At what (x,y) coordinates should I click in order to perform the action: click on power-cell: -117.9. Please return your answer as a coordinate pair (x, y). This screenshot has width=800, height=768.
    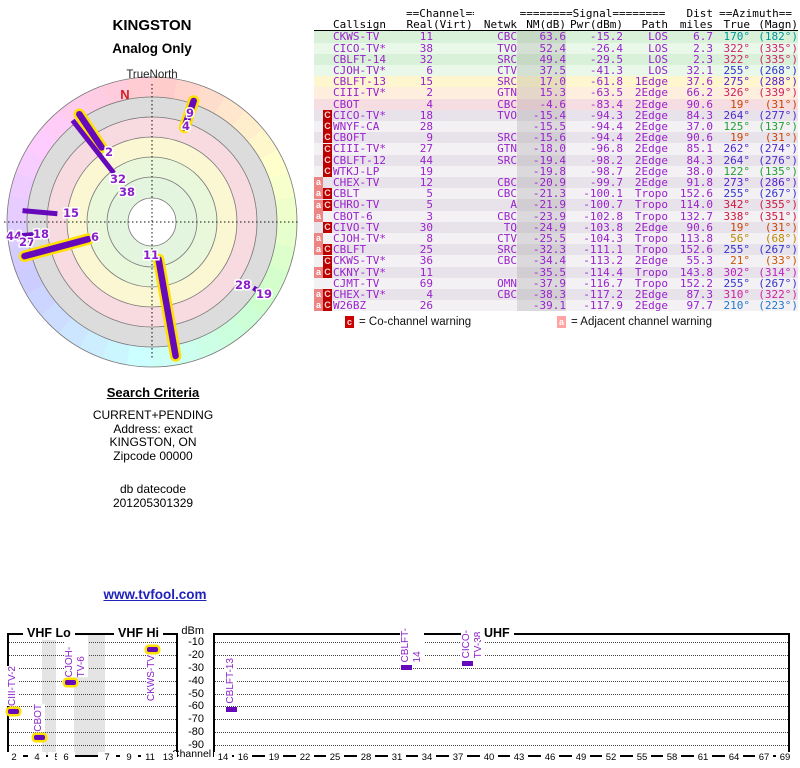
    Looking at the image, I should click on (603, 306).